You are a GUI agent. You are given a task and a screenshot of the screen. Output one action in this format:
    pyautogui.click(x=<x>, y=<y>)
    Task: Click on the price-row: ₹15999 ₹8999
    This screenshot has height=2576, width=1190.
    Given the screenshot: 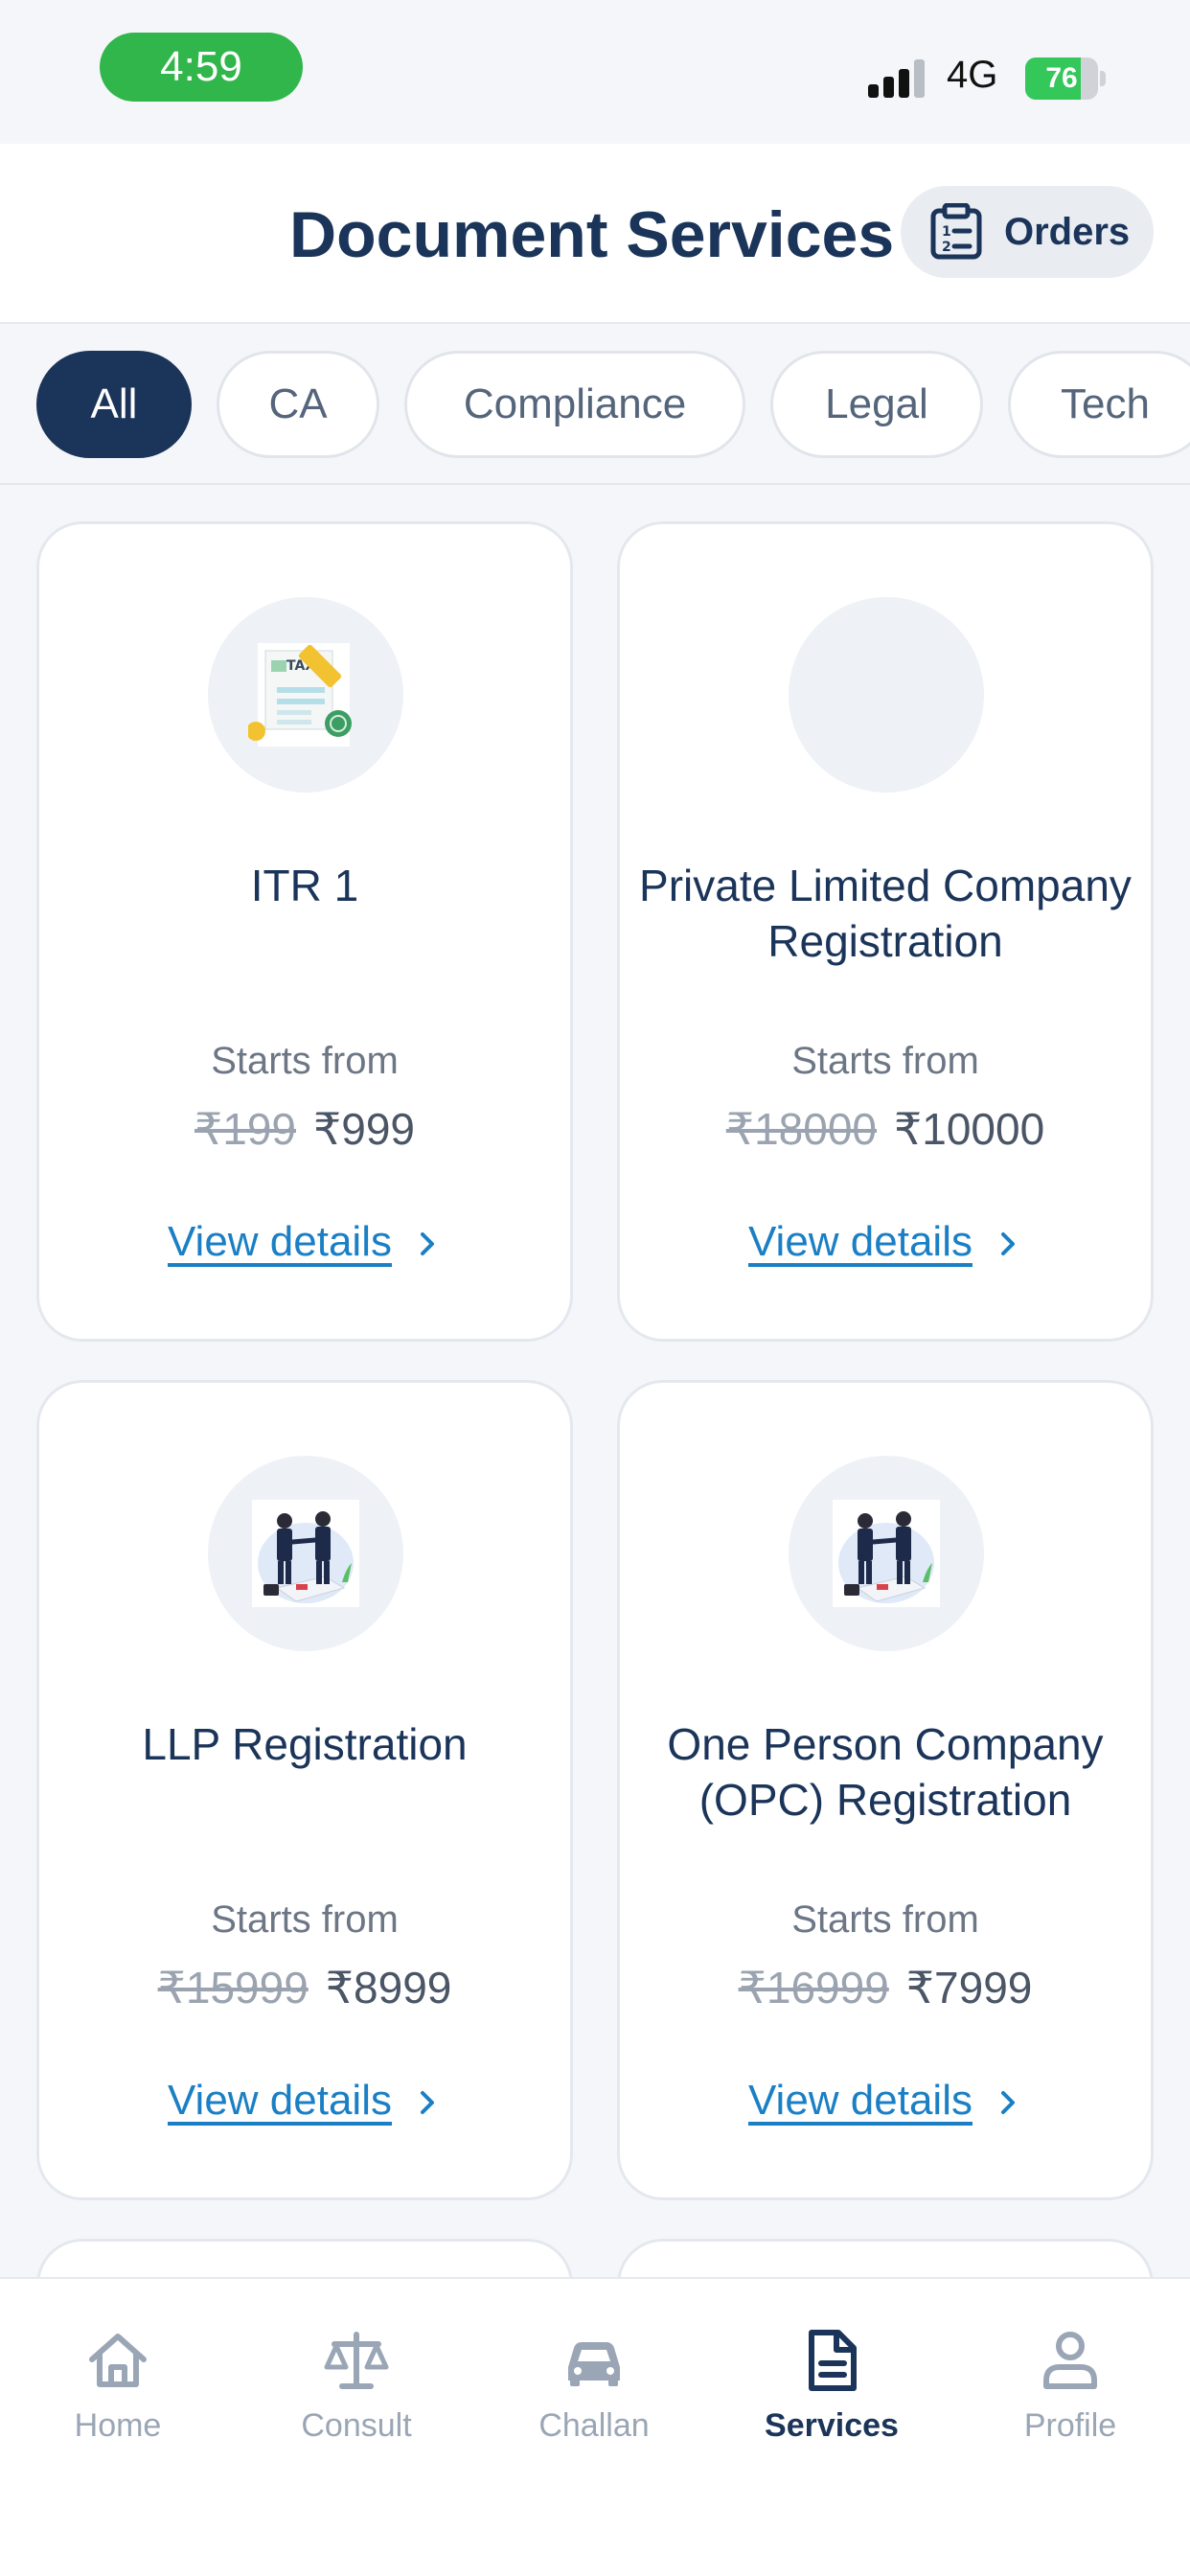 What is the action you would take?
    pyautogui.click(x=304, y=1988)
    